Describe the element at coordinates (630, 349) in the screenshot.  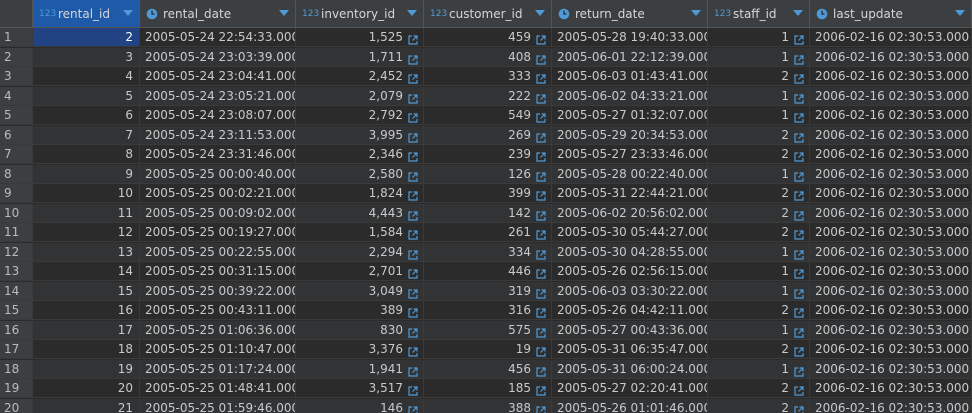
I see `cell-return-date: 2005-05-31 06:35:47.000` at that location.